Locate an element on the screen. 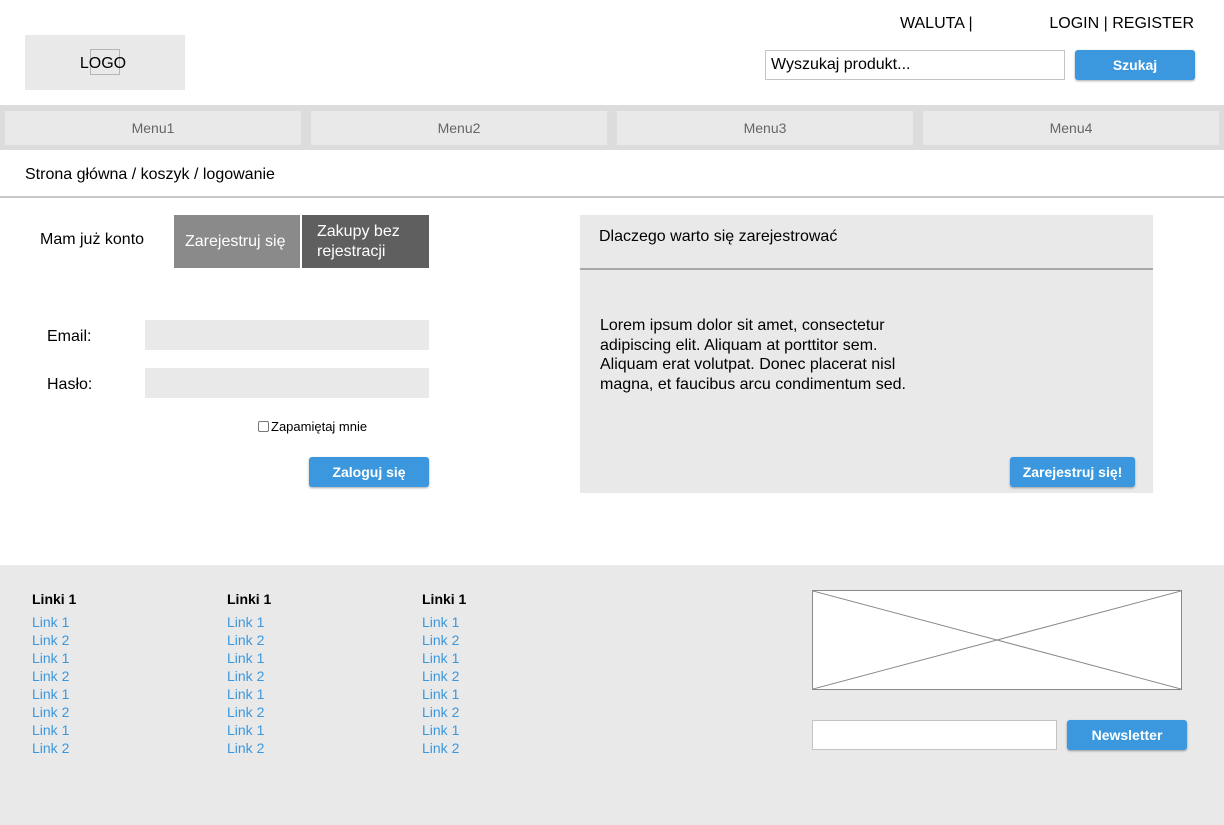 This screenshot has height=825, width=1224. remember-me: Zapamiętaj mnie is located at coordinates (312, 426).